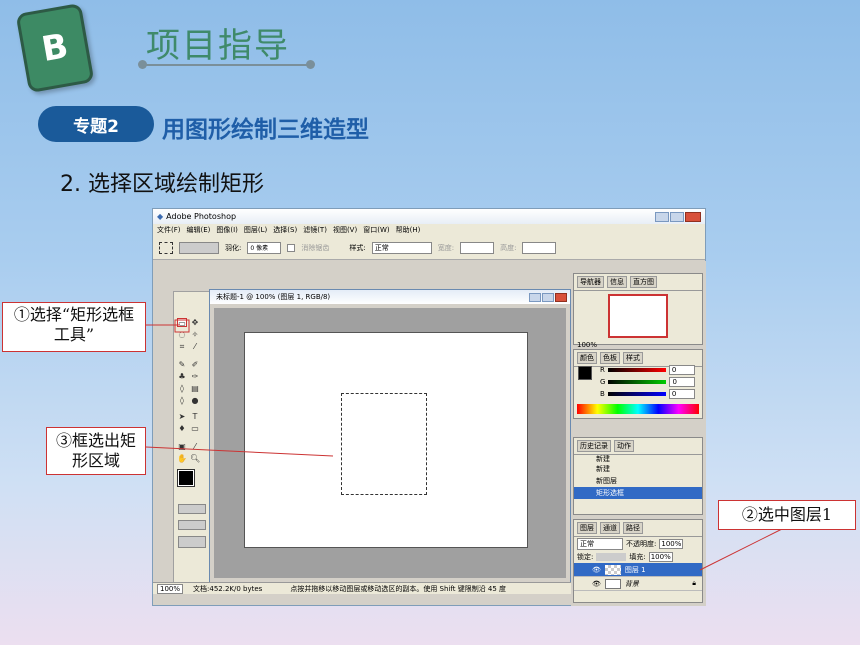 The image size is (860, 645). What do you see at coordinates (638, 316) in the screenshot?
I see `navigator-thumbnail` at bounding box center [638, 316].